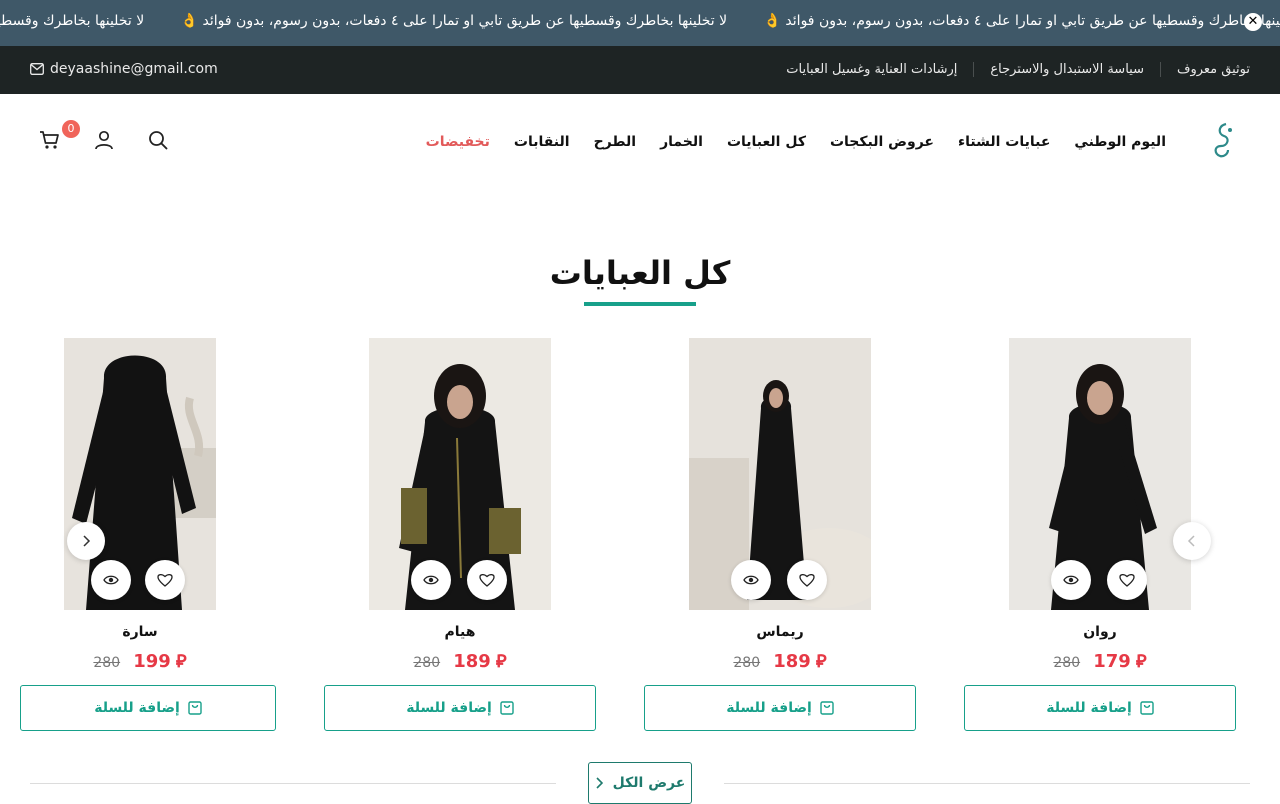  I want to click on user-icon, so click(104, 140).